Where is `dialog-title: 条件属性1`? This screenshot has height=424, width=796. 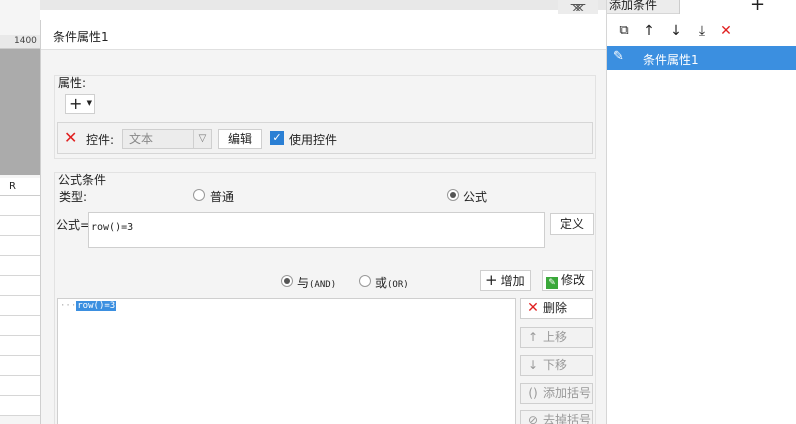
dialog-title: 条件属性1 is located at coordinates (81, 37).